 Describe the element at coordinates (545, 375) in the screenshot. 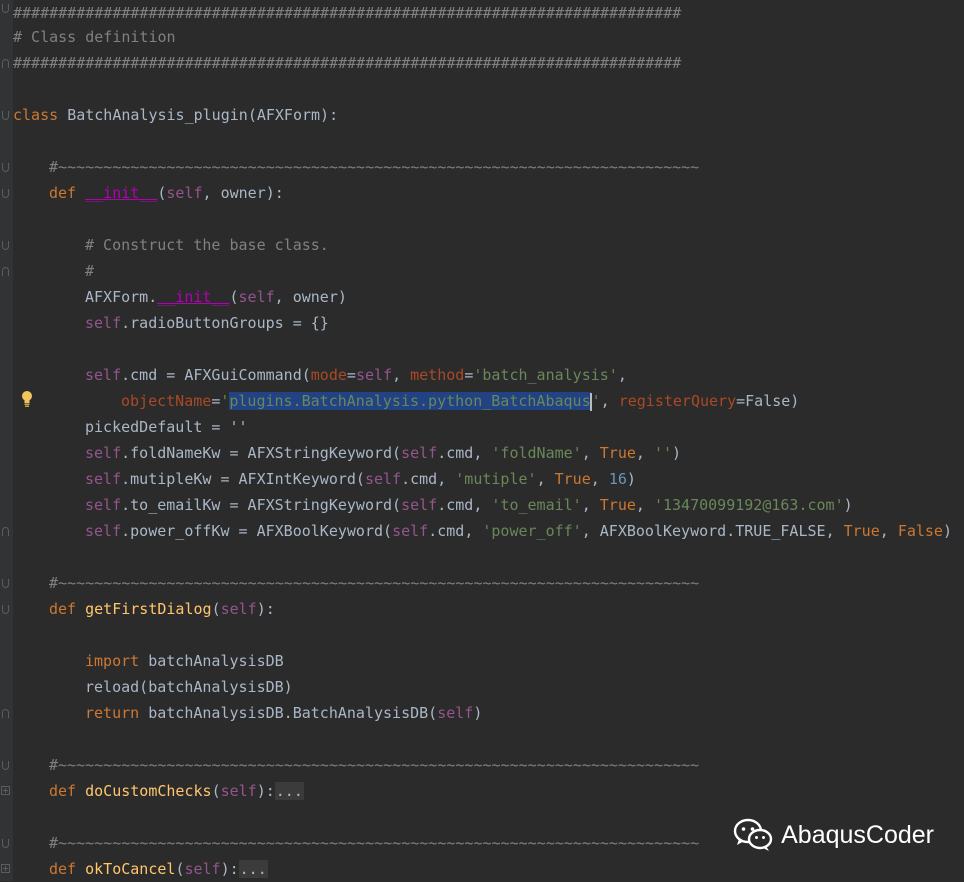

I see `string-literal: 'batch_analysis'` at that location.